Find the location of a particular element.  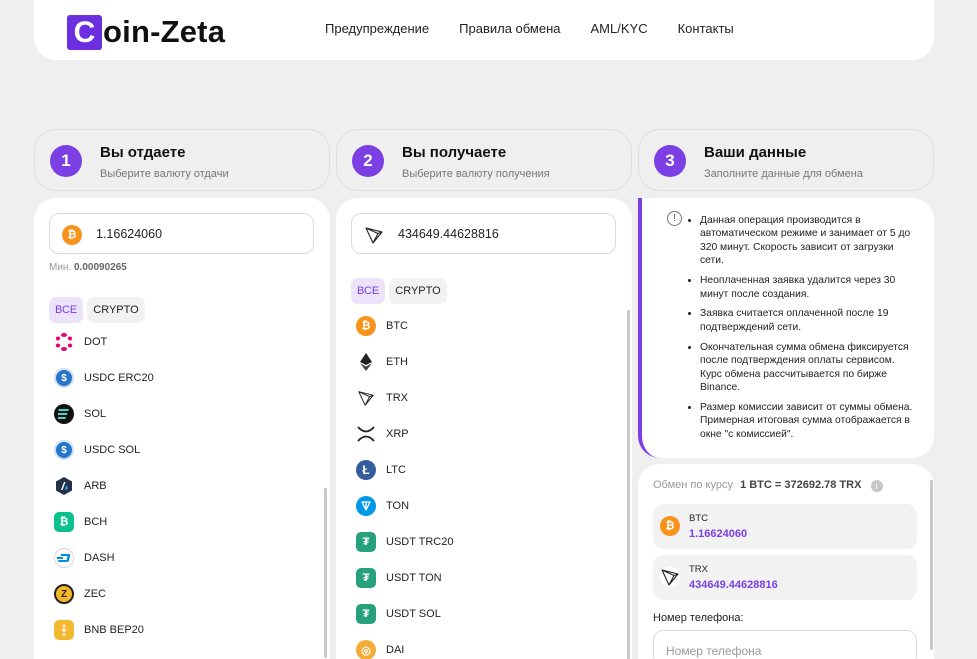

summary-give-currency: BTC is located at coordinates (698, 518).